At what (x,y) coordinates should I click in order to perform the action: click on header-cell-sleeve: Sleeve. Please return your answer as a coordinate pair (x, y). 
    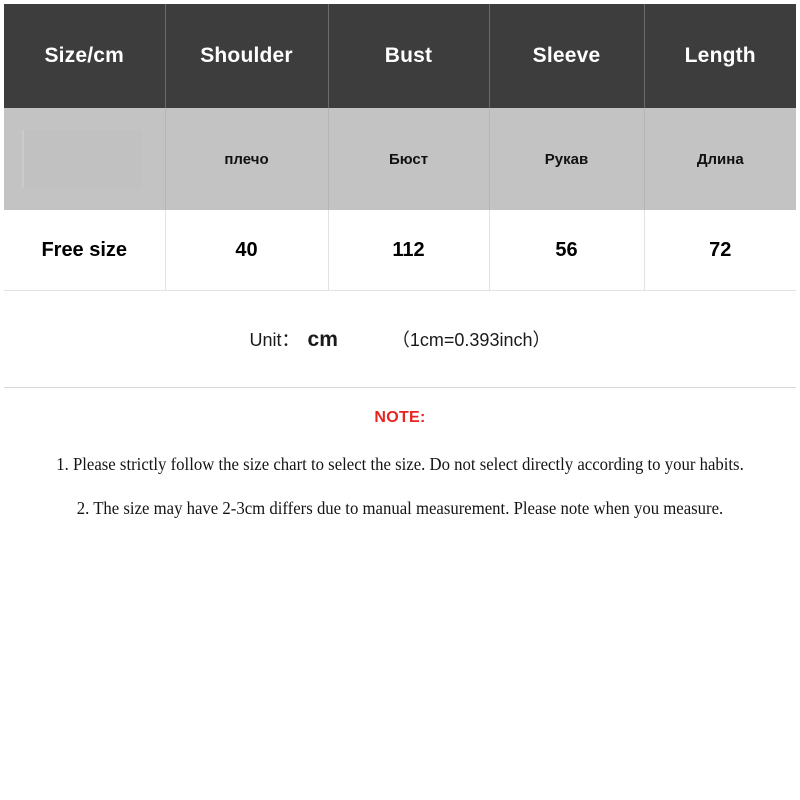
    Looking at the image, I should click on (567, 56).